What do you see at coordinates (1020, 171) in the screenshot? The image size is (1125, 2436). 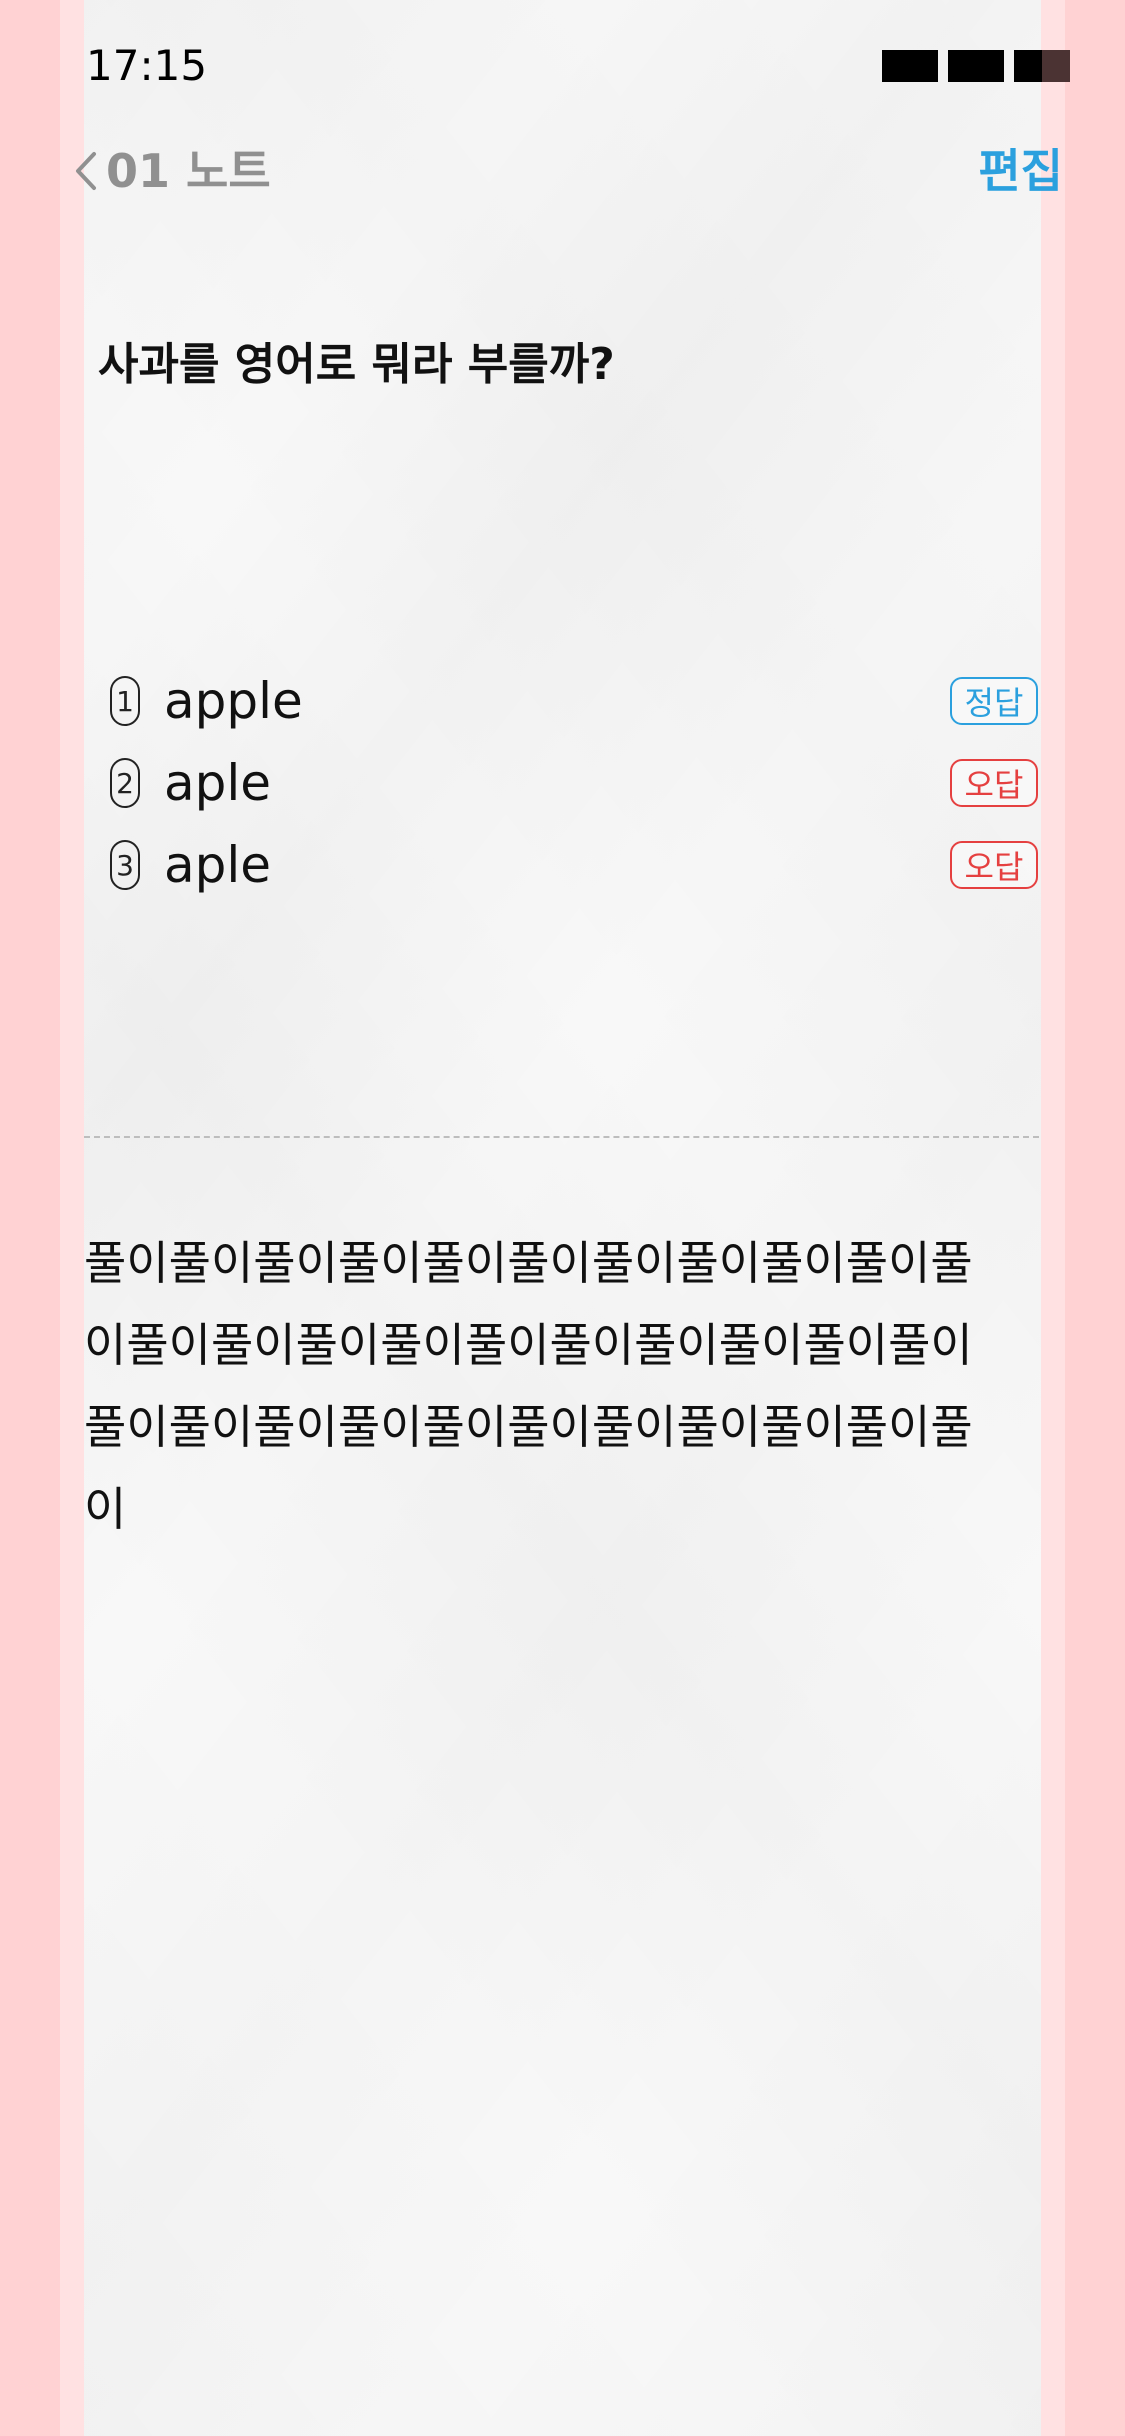 I see `edit-button: 편집` at bounding box center [1020, 171].